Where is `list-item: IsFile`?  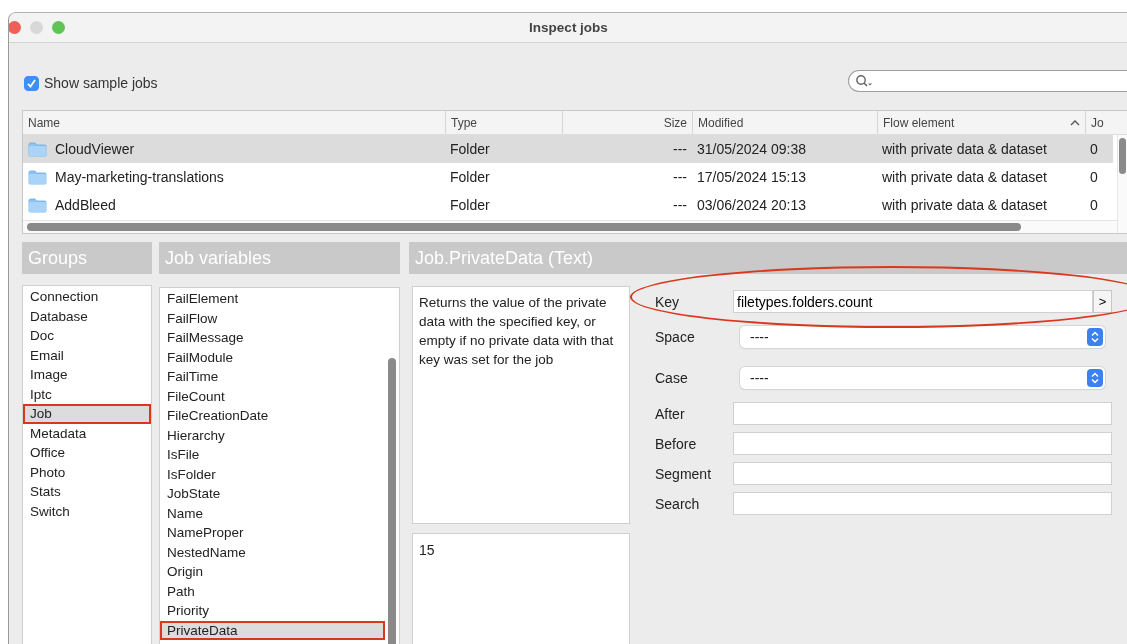
list-item: IsFile is located at coordinates (272, 455).